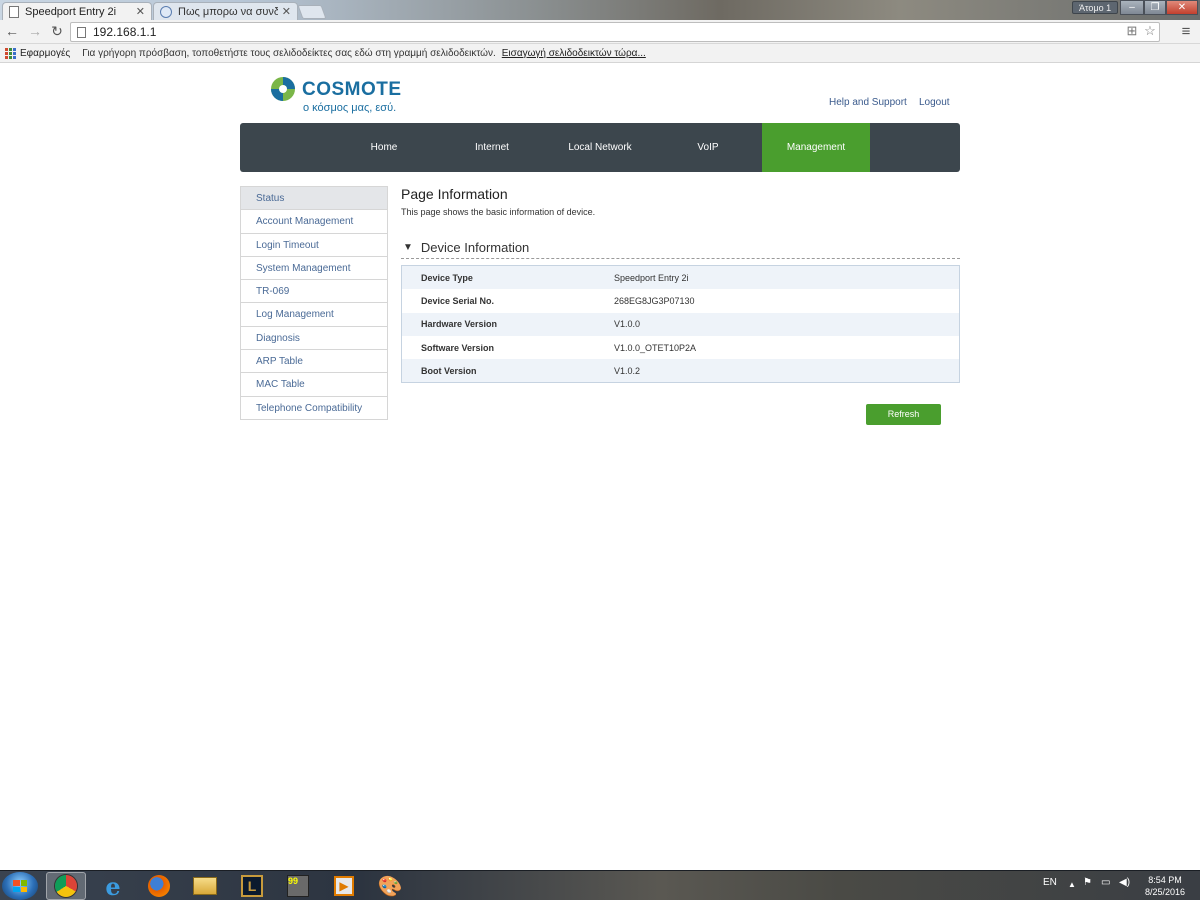 The image size is (1200, 900). Describe the element at coordinates (314, 362) in the screenshot. I see `sidebar-item-arp-table: ARP Table` at that location.